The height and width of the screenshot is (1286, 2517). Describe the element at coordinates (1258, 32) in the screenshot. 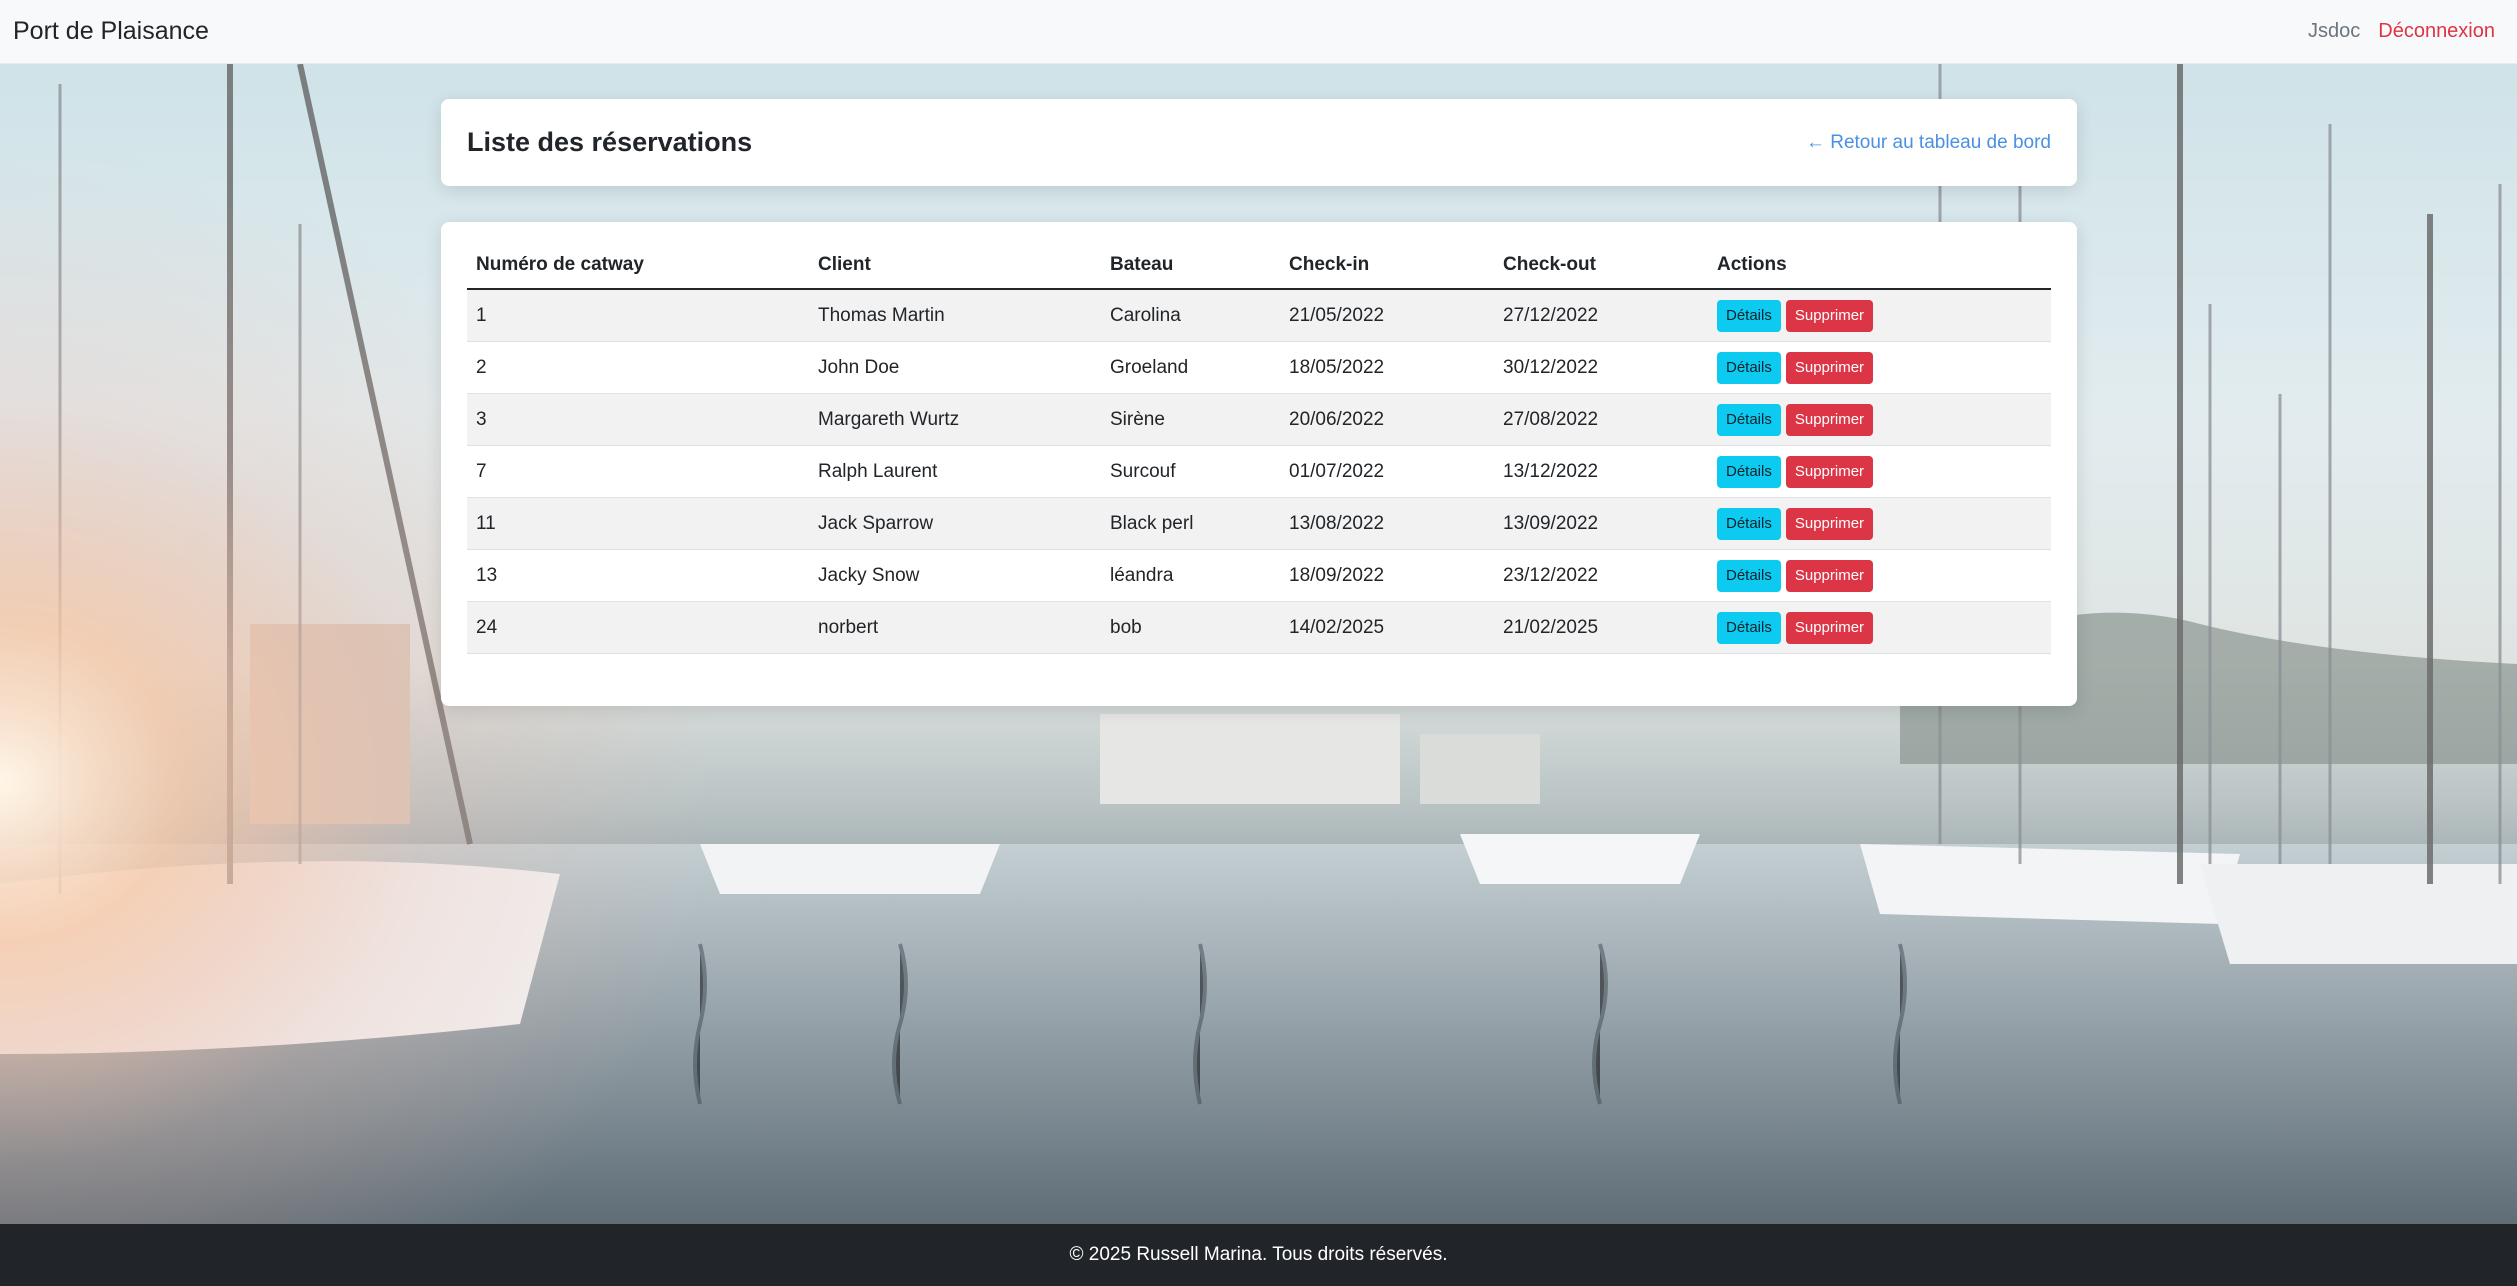

I see `navbar: Port de Plaisance Jsdoc Déconnexion` at that location.